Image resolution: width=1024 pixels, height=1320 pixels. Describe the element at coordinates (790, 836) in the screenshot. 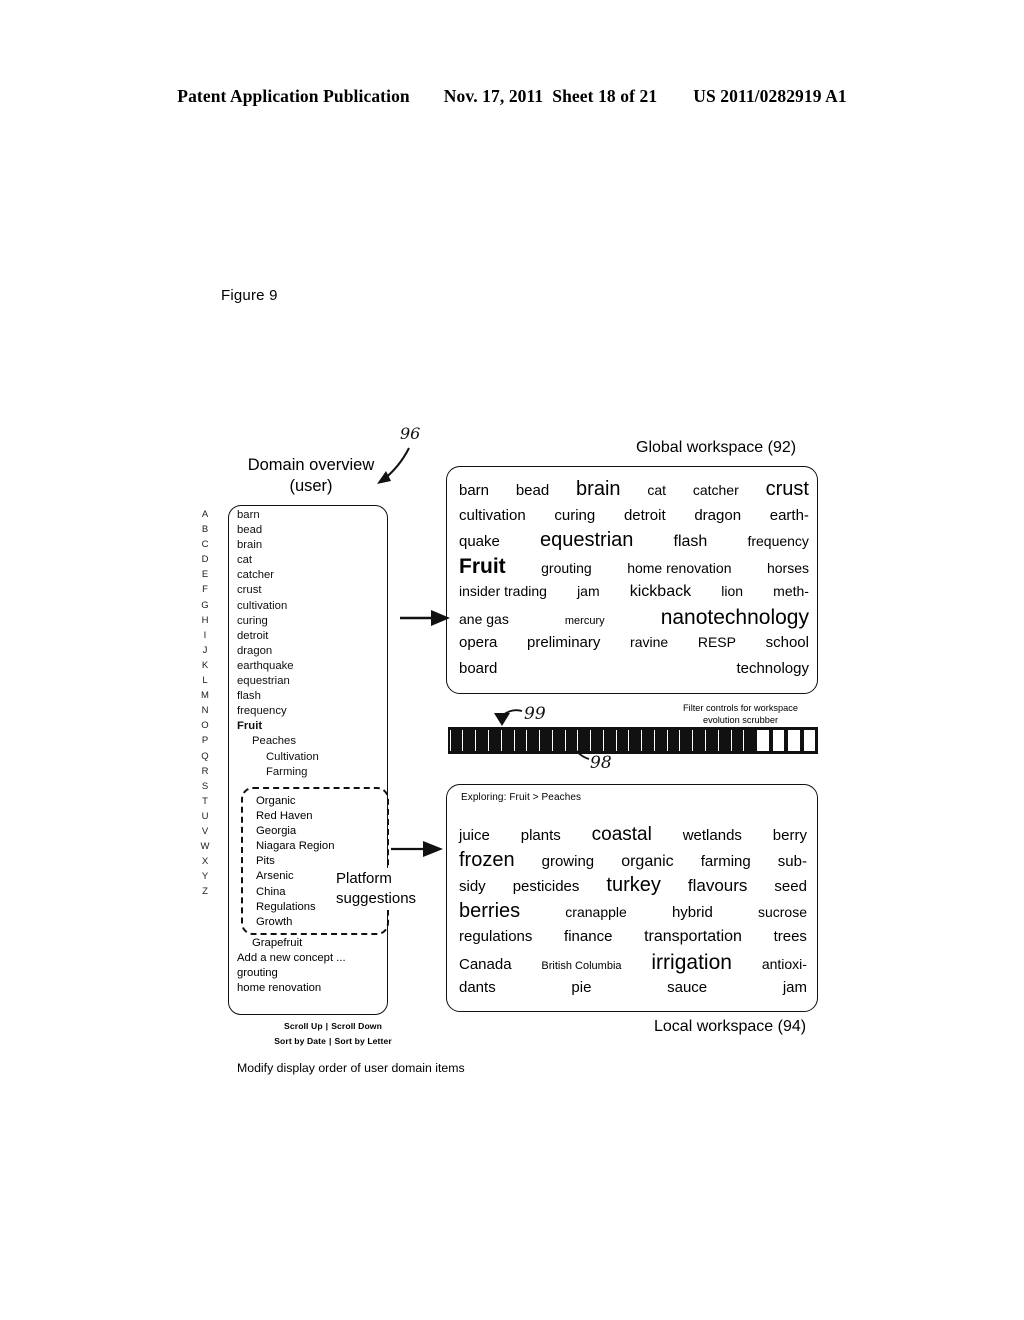

I see `tag-cloud-term: berry` at that location.